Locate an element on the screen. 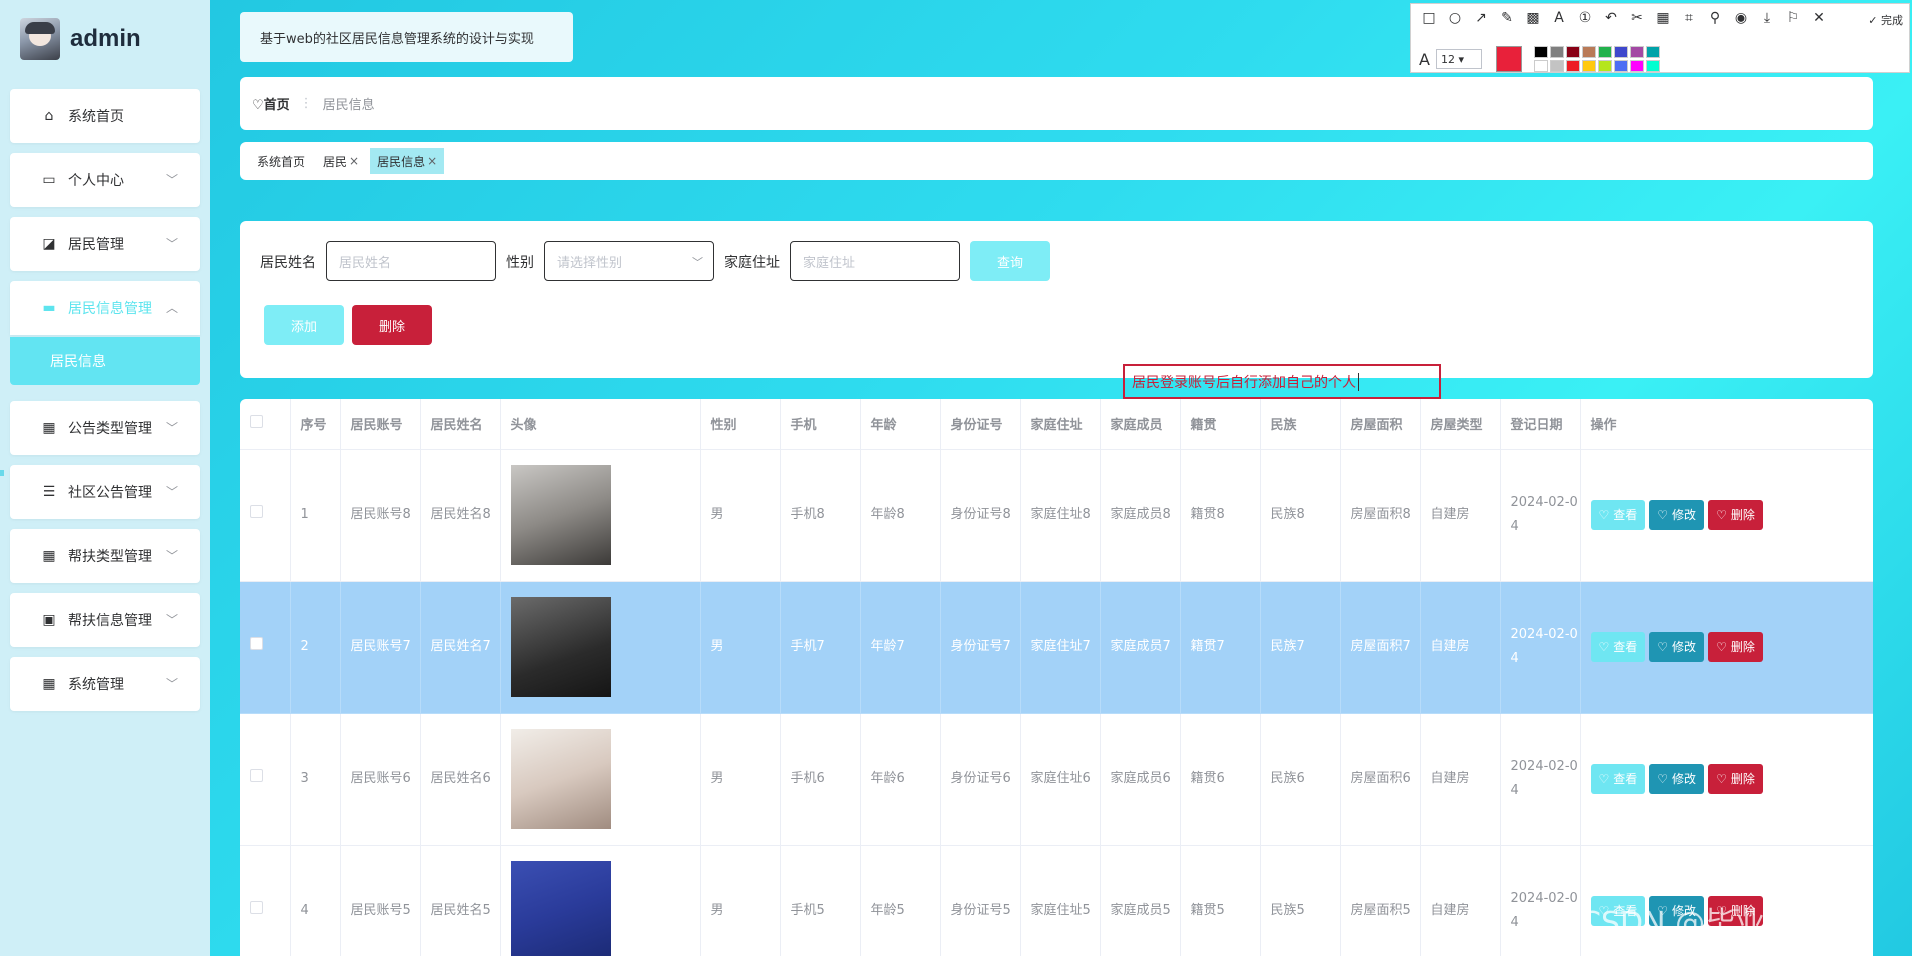 This screenshot has width=1912, height=956. table-cell: 3 is located at coordinates (315, 779).